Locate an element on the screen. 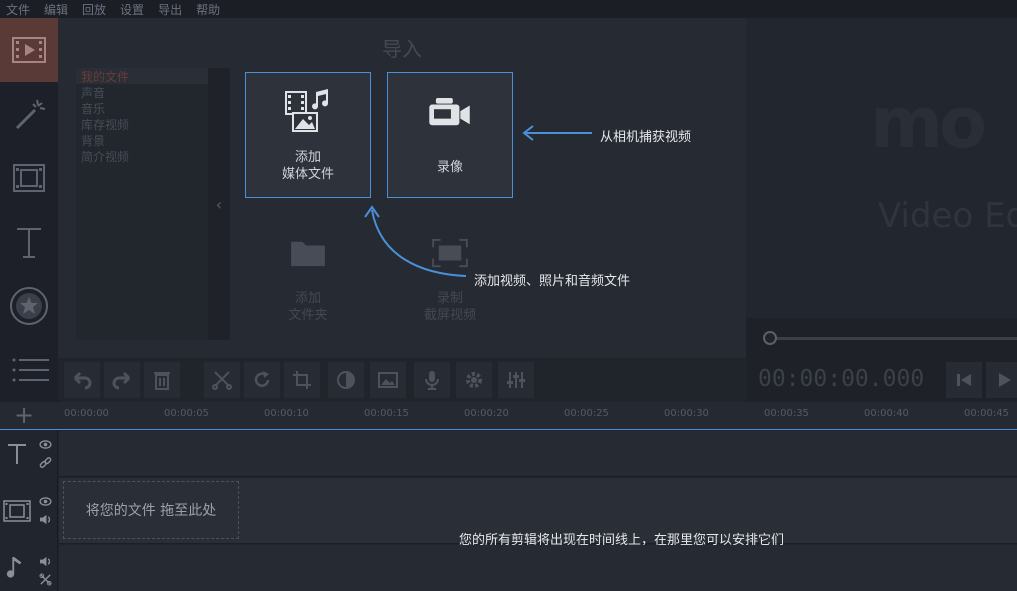 This screenshot has width=1017, height=591. add-folder-button: 添加 文件夹 is located at coordinates (308, 291).